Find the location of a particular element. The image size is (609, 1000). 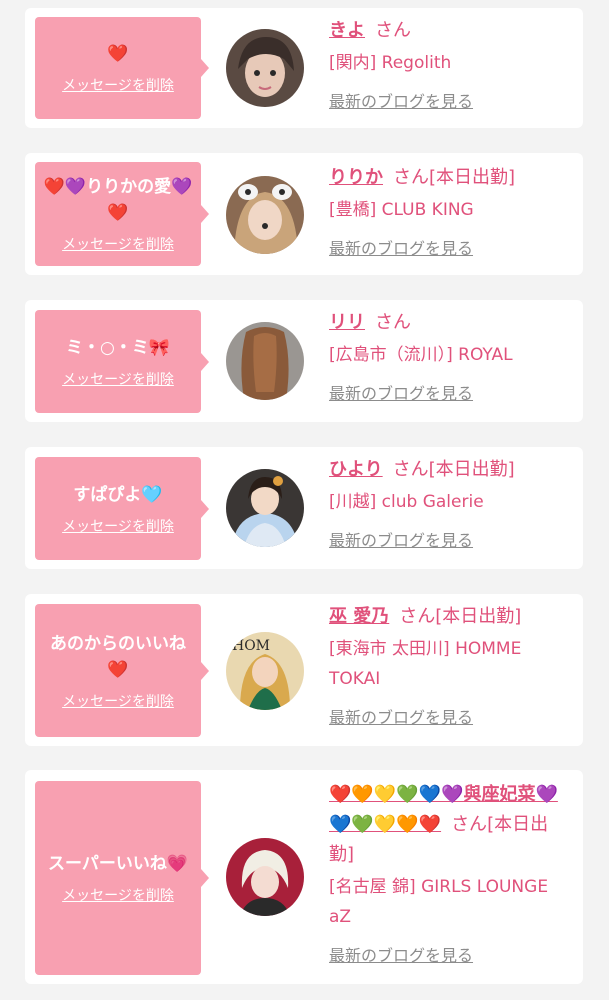

message-text: すぱぴよ🩵 is located at coordinates (118, 494).